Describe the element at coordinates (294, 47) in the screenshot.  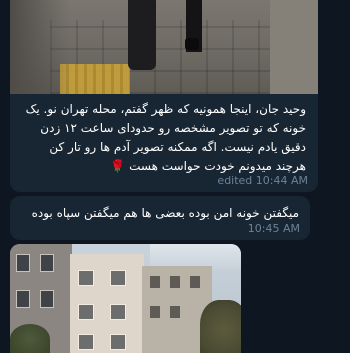
I see `photo-ledge` at that location.